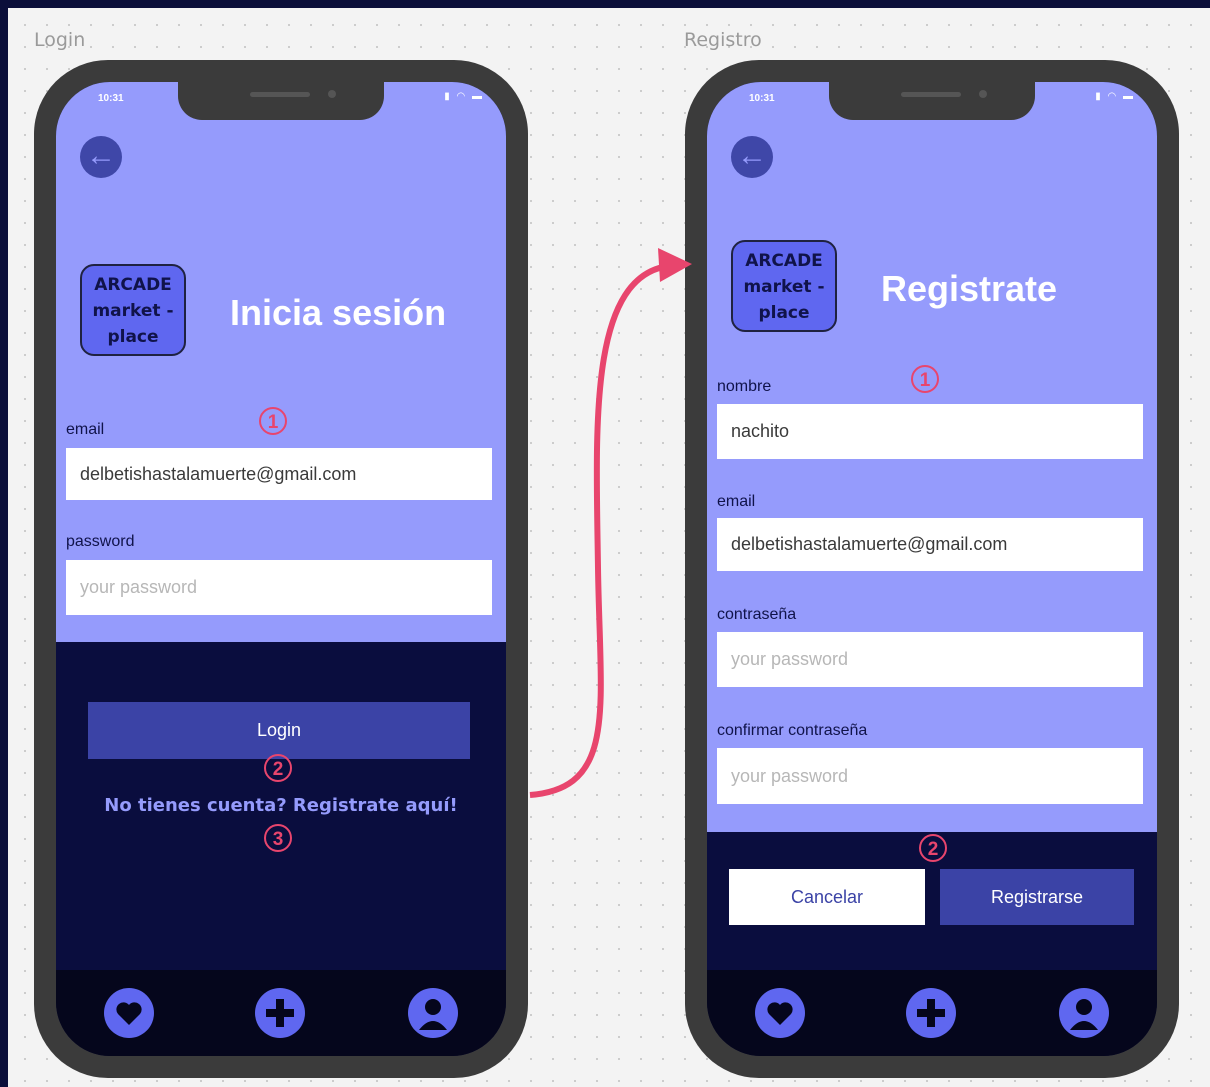  I want to click on annotation-marker-3: 3, so click(278, 838).